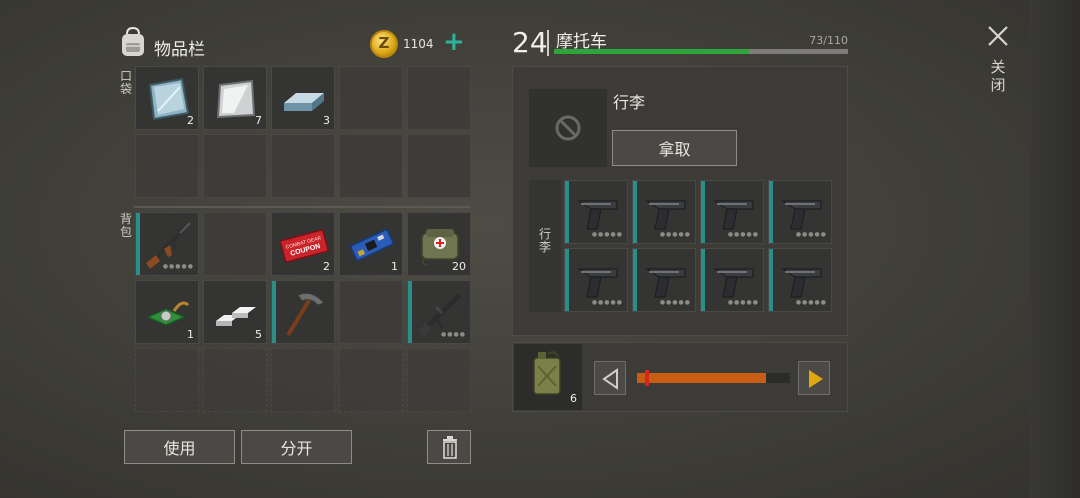 The image size is (1080, 498). Describe the element at coordinates (629, 102) in the screenshot. I see `luggage-title: 行李` at that location.